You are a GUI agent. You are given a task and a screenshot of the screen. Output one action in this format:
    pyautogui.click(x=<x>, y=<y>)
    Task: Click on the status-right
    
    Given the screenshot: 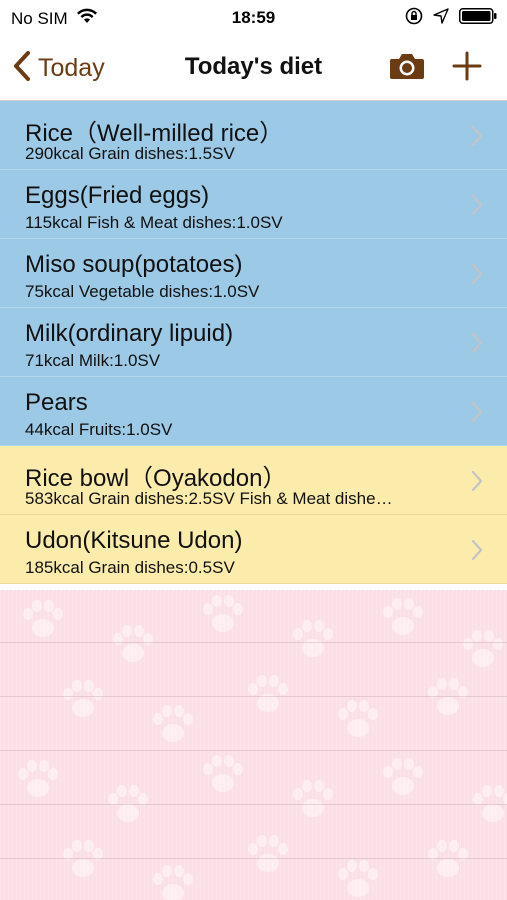 What is the action you would take?
    pyautogui.click(x=451, y=18)
    